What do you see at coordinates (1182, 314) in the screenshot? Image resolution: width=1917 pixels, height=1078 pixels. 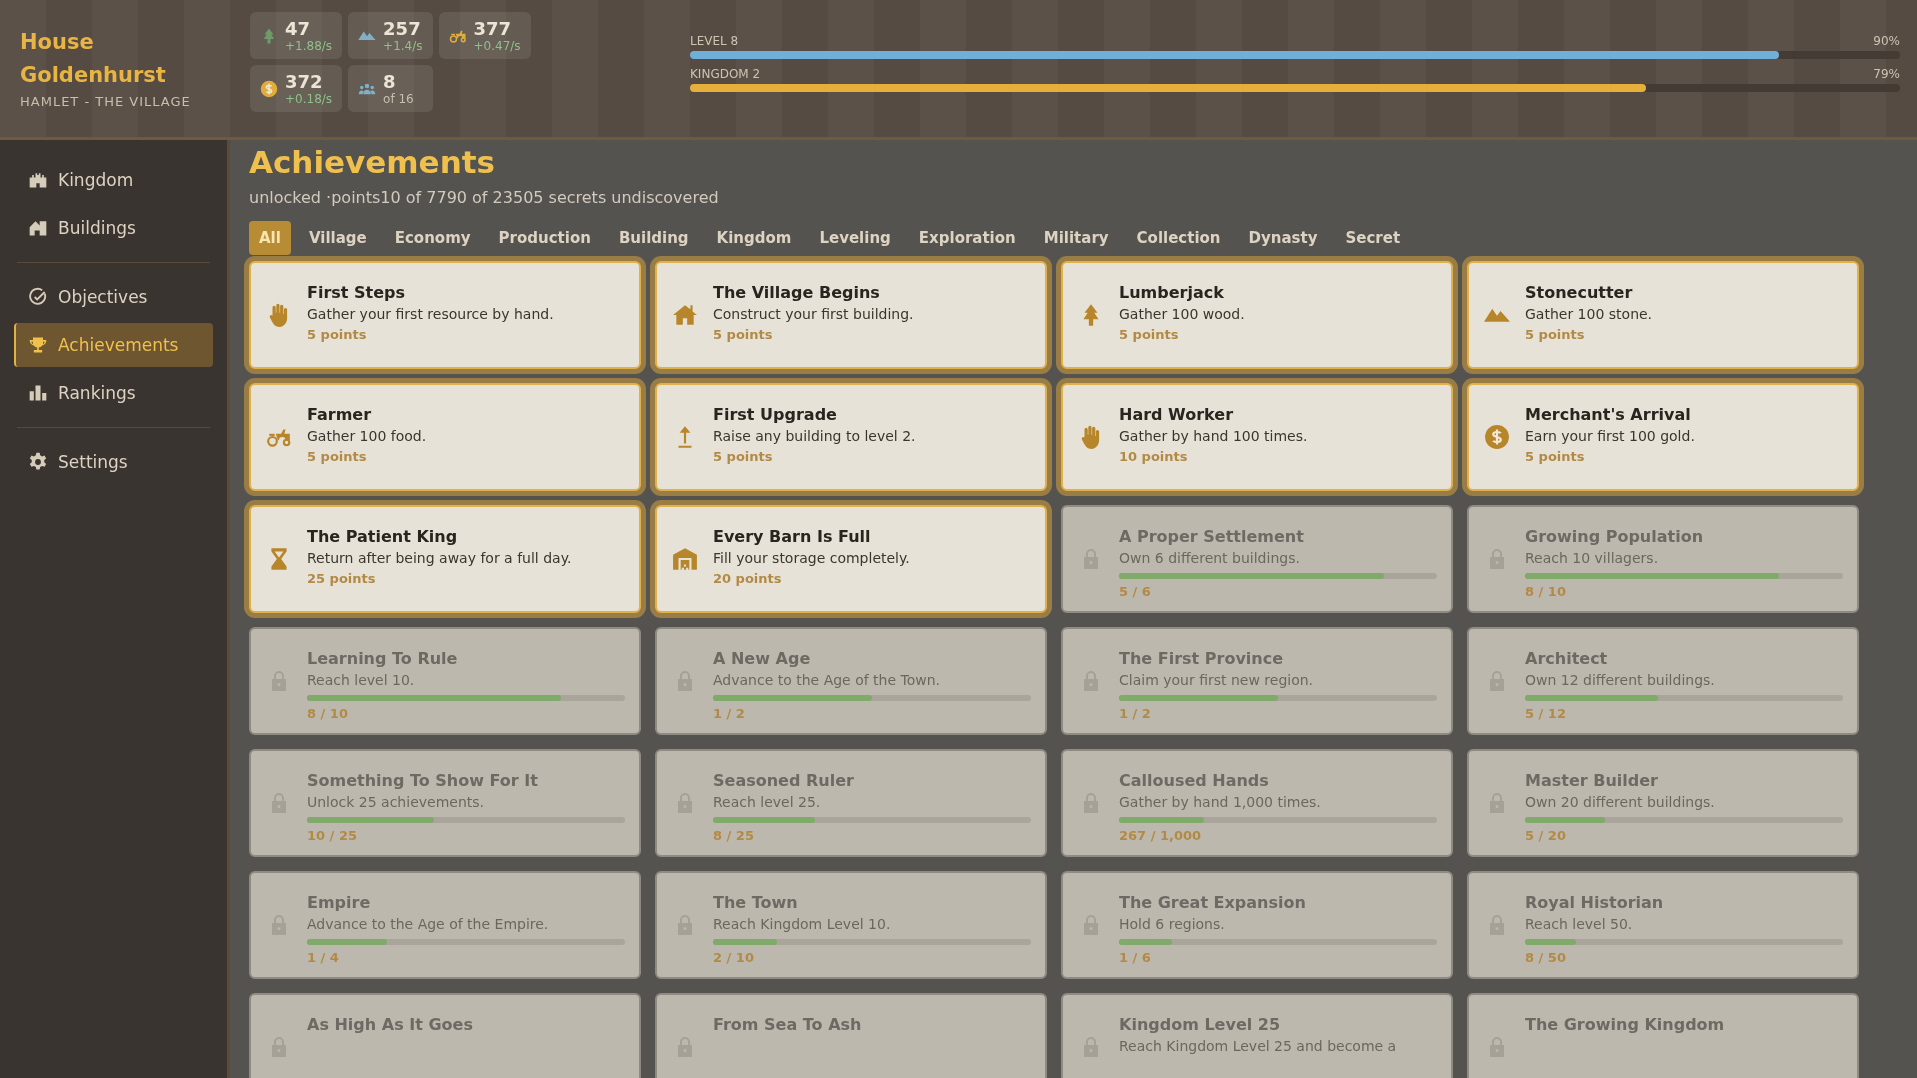 I see `achievement-description: Gather 100 wood.` at bounding box center [1182, 314].